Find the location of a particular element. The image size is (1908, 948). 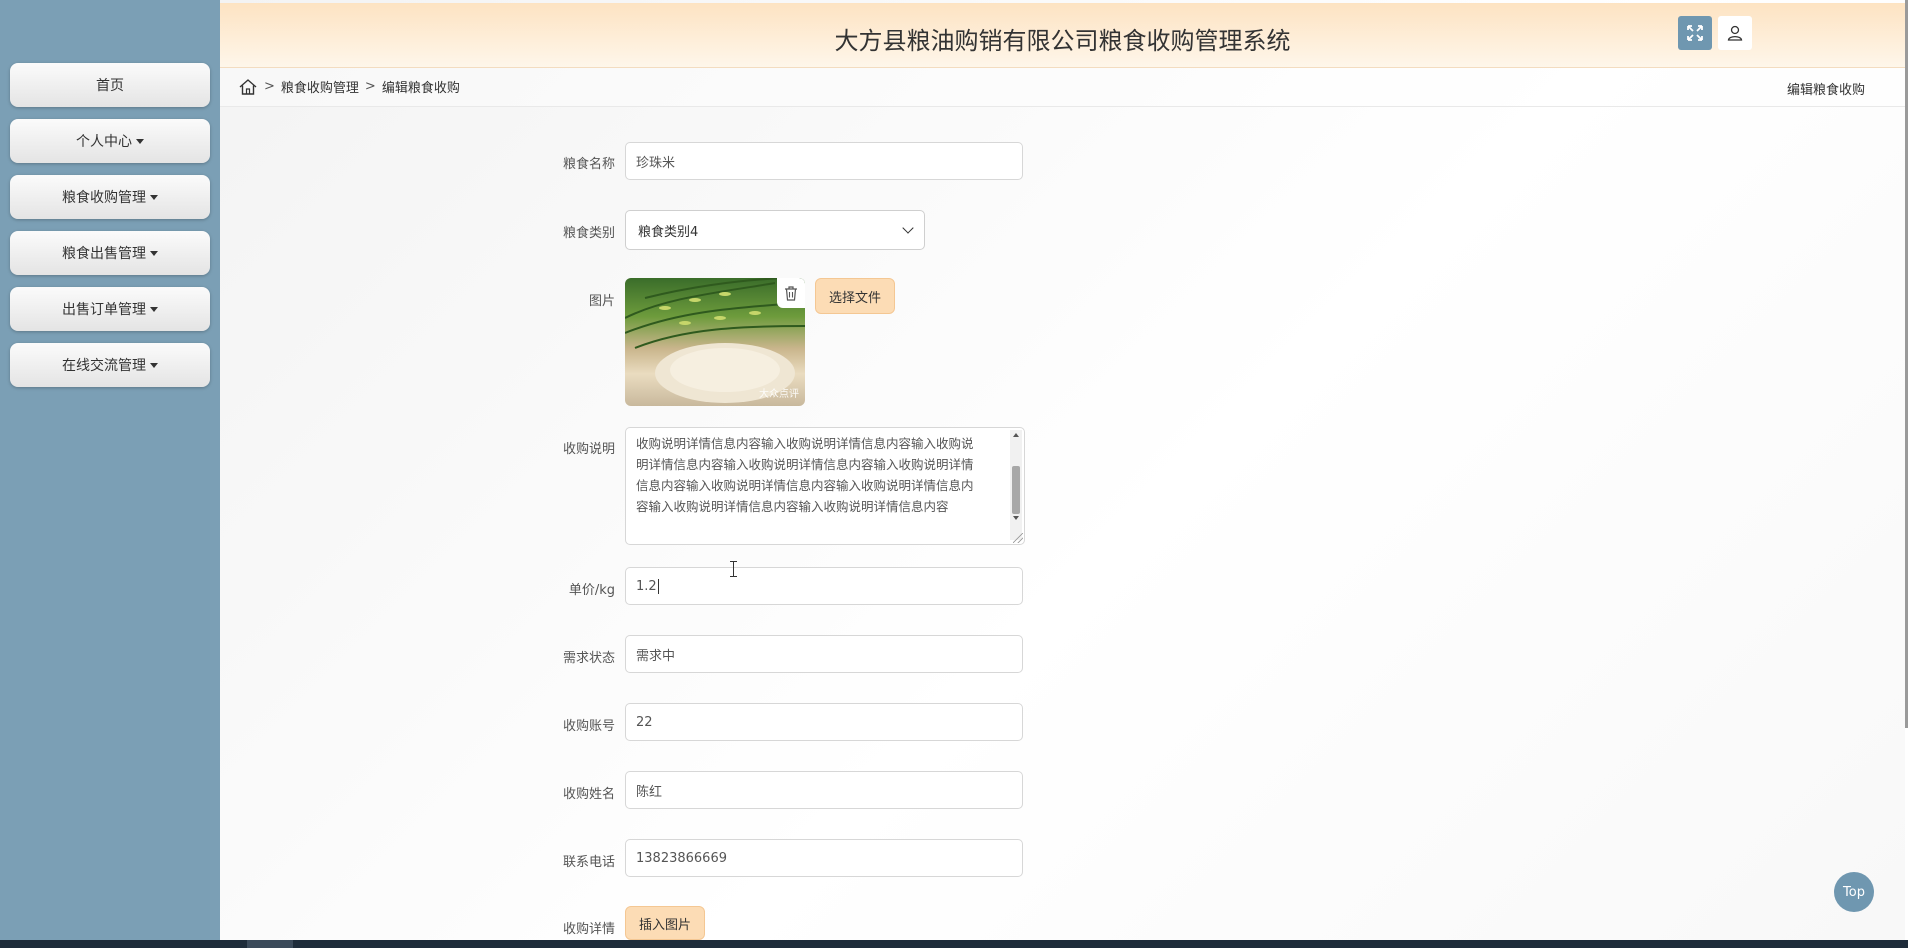

insert-image-button: 插入图片 is located at coordinates (665, 923).